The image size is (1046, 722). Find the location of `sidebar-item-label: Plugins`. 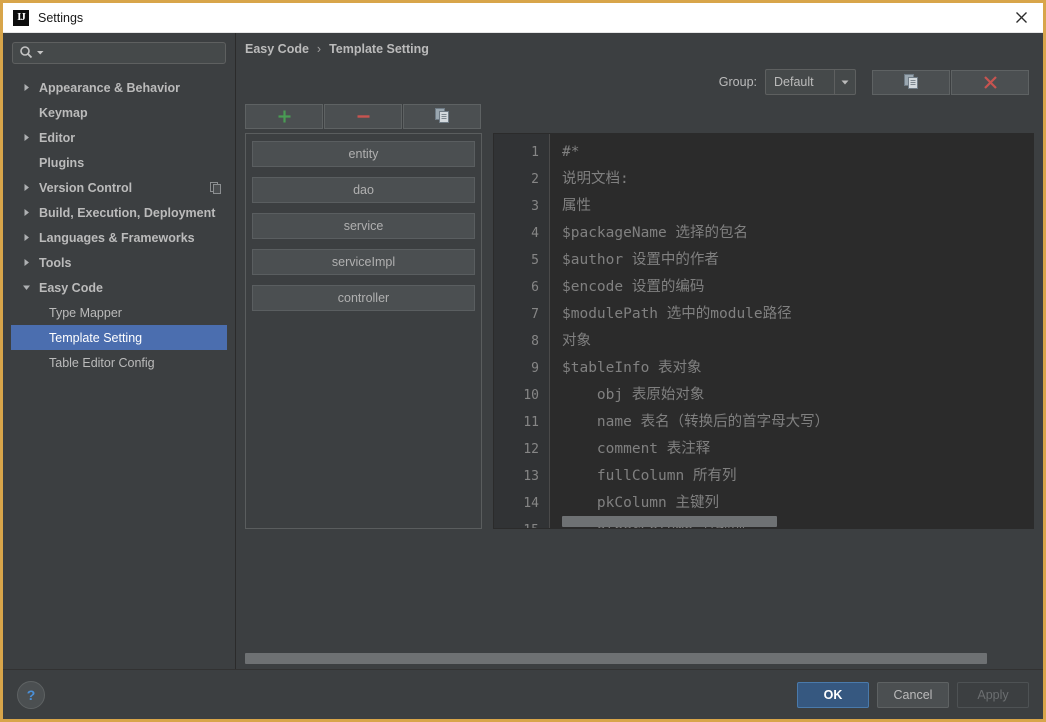

sidebar-item-label: Plugins is located at coordinates (62, 162).